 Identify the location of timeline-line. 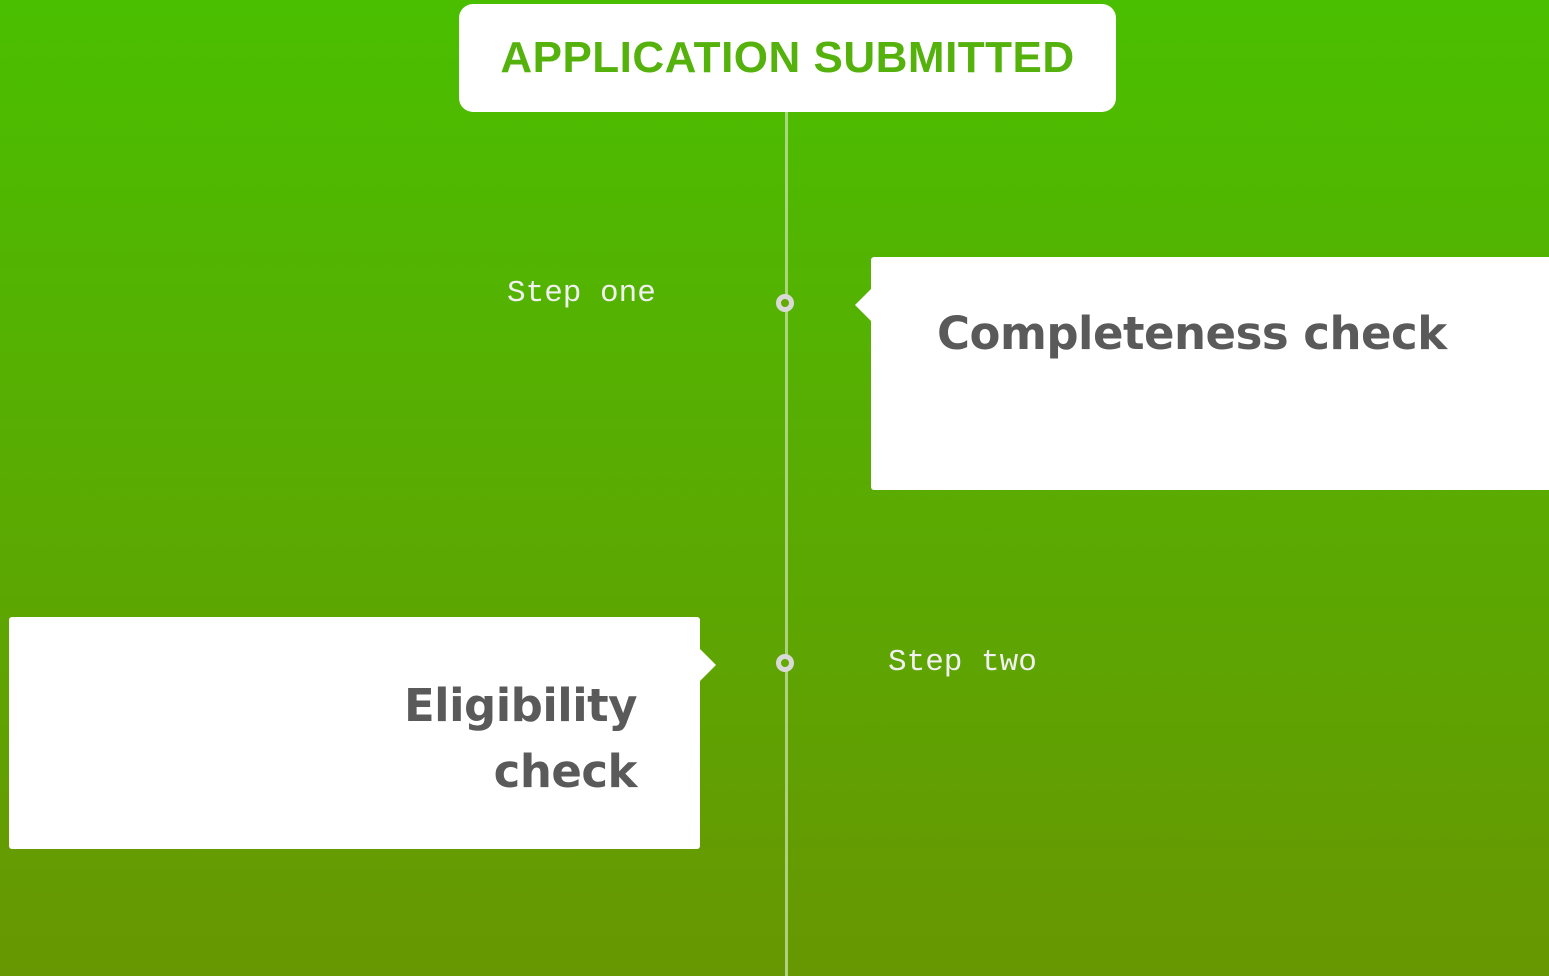
(786, 544).